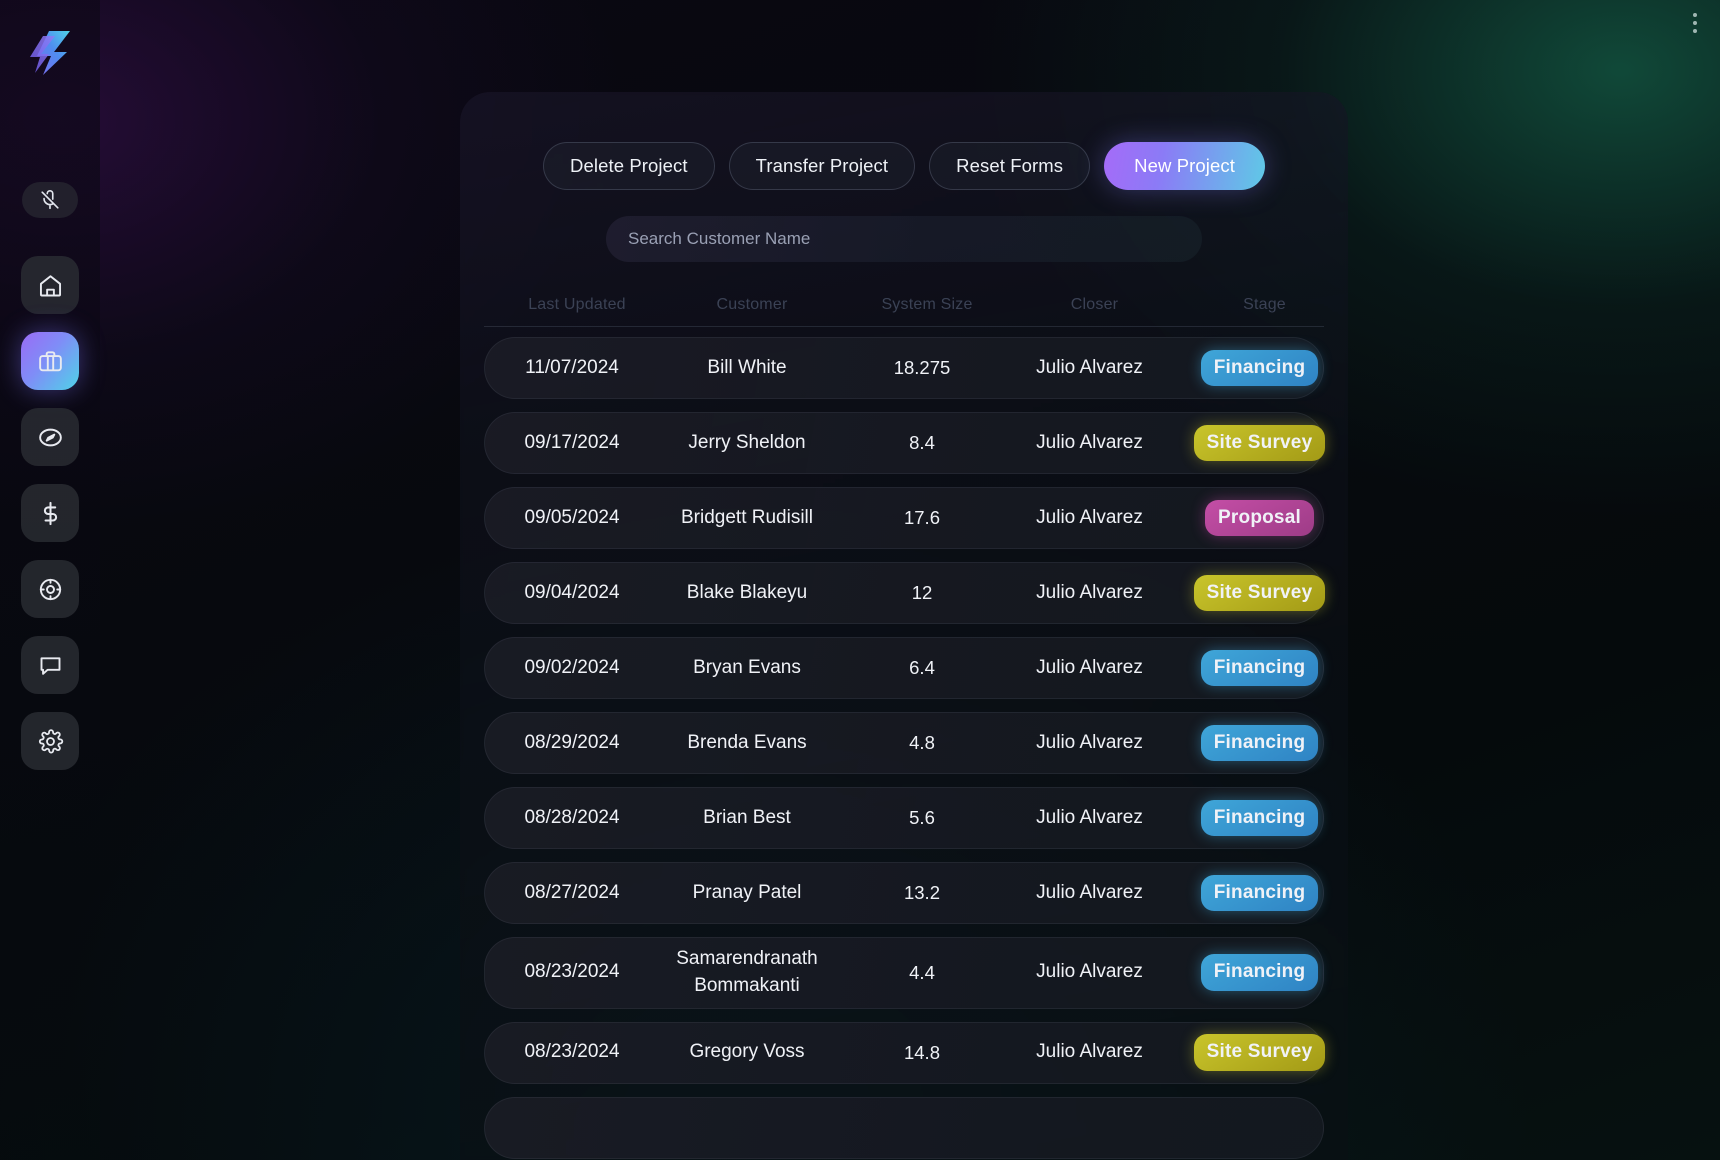 This screenshot has height=1160, width=1720. I want to click on sidebar-item-projects, so click(50, 361).